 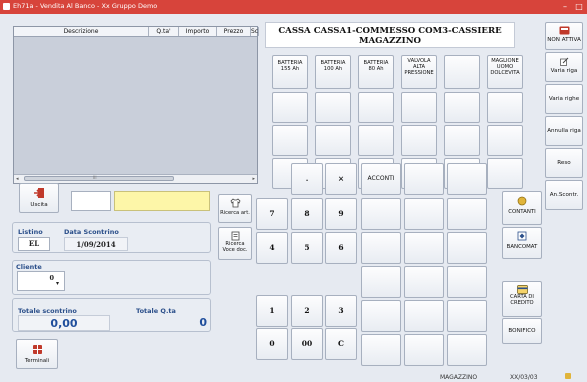 I want to click on terminali-button: Terminali, so click(x=37, y=354).